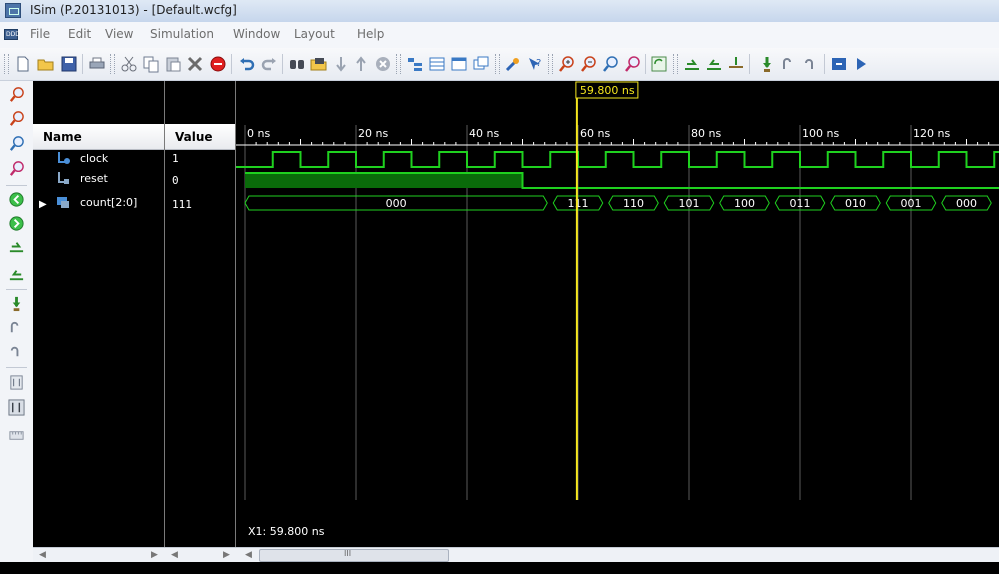 Image resolution: width=999 pixels, height=574 pixels. I want to click on next-marker-icon, so click(16, 351).